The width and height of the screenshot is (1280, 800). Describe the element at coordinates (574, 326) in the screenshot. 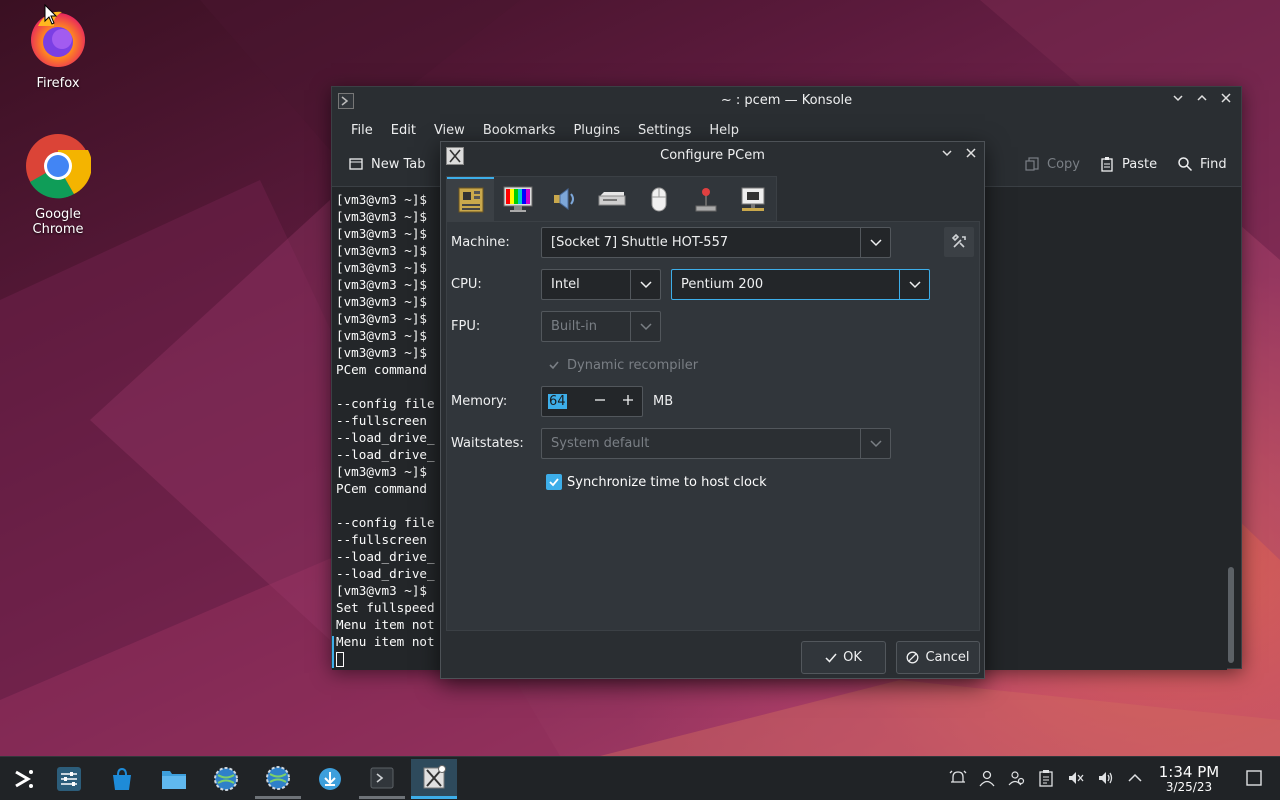

I see `fpu-value: Built-in` at that location.